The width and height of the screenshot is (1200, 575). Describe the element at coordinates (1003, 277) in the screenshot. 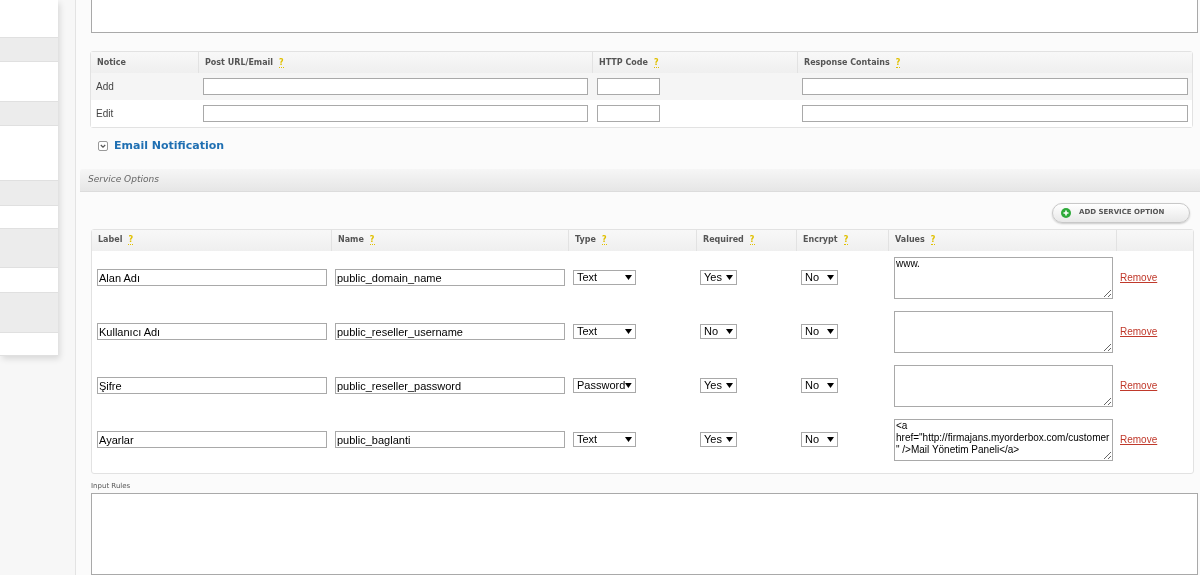

I see `values-field: www.` at that location.